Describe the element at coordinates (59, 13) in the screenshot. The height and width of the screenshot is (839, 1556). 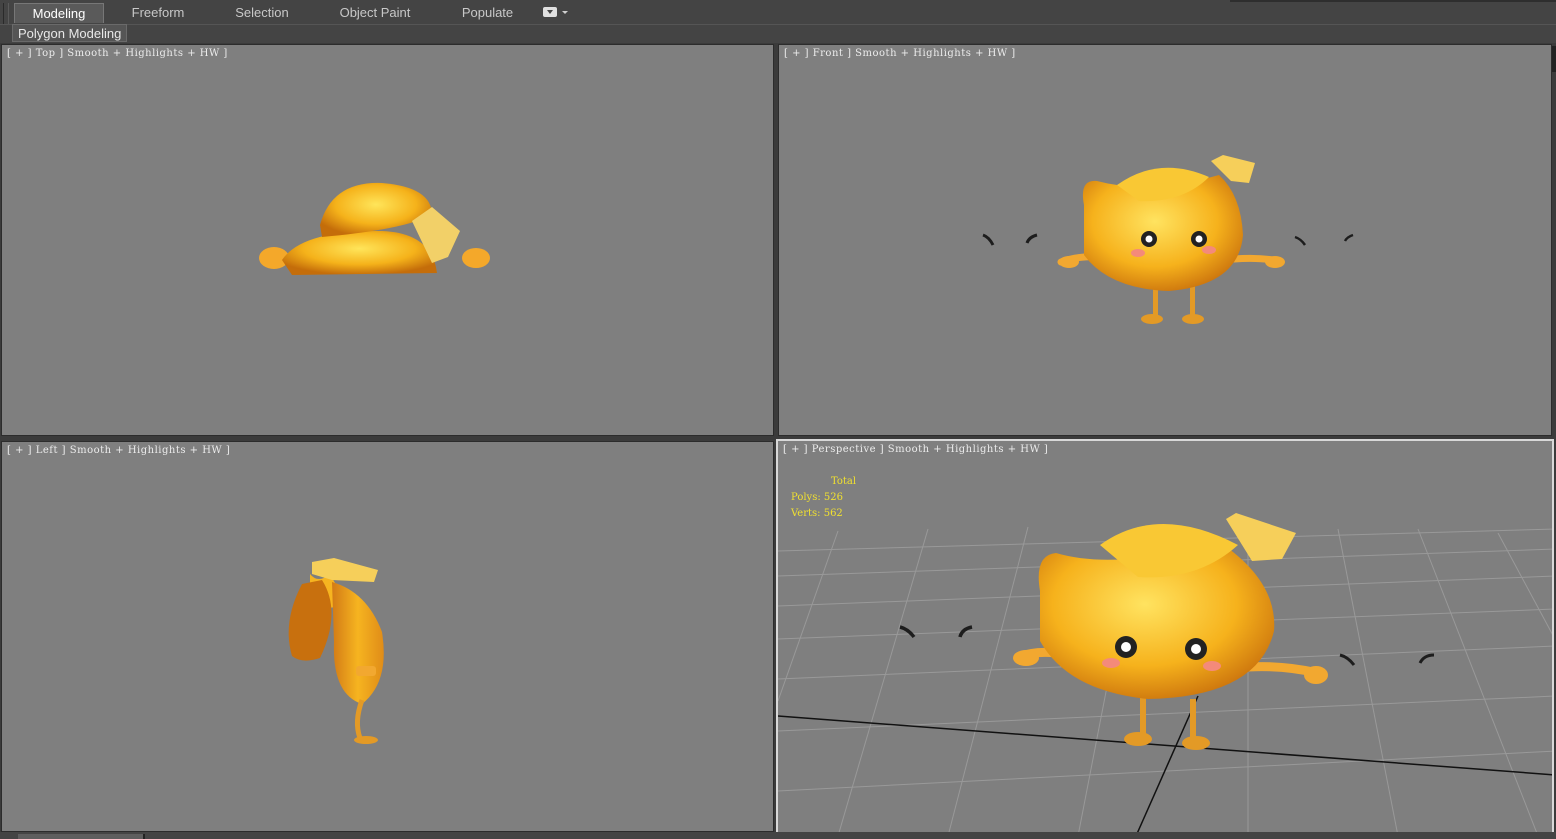
I see `tab-modeling: Modeling` at that location.